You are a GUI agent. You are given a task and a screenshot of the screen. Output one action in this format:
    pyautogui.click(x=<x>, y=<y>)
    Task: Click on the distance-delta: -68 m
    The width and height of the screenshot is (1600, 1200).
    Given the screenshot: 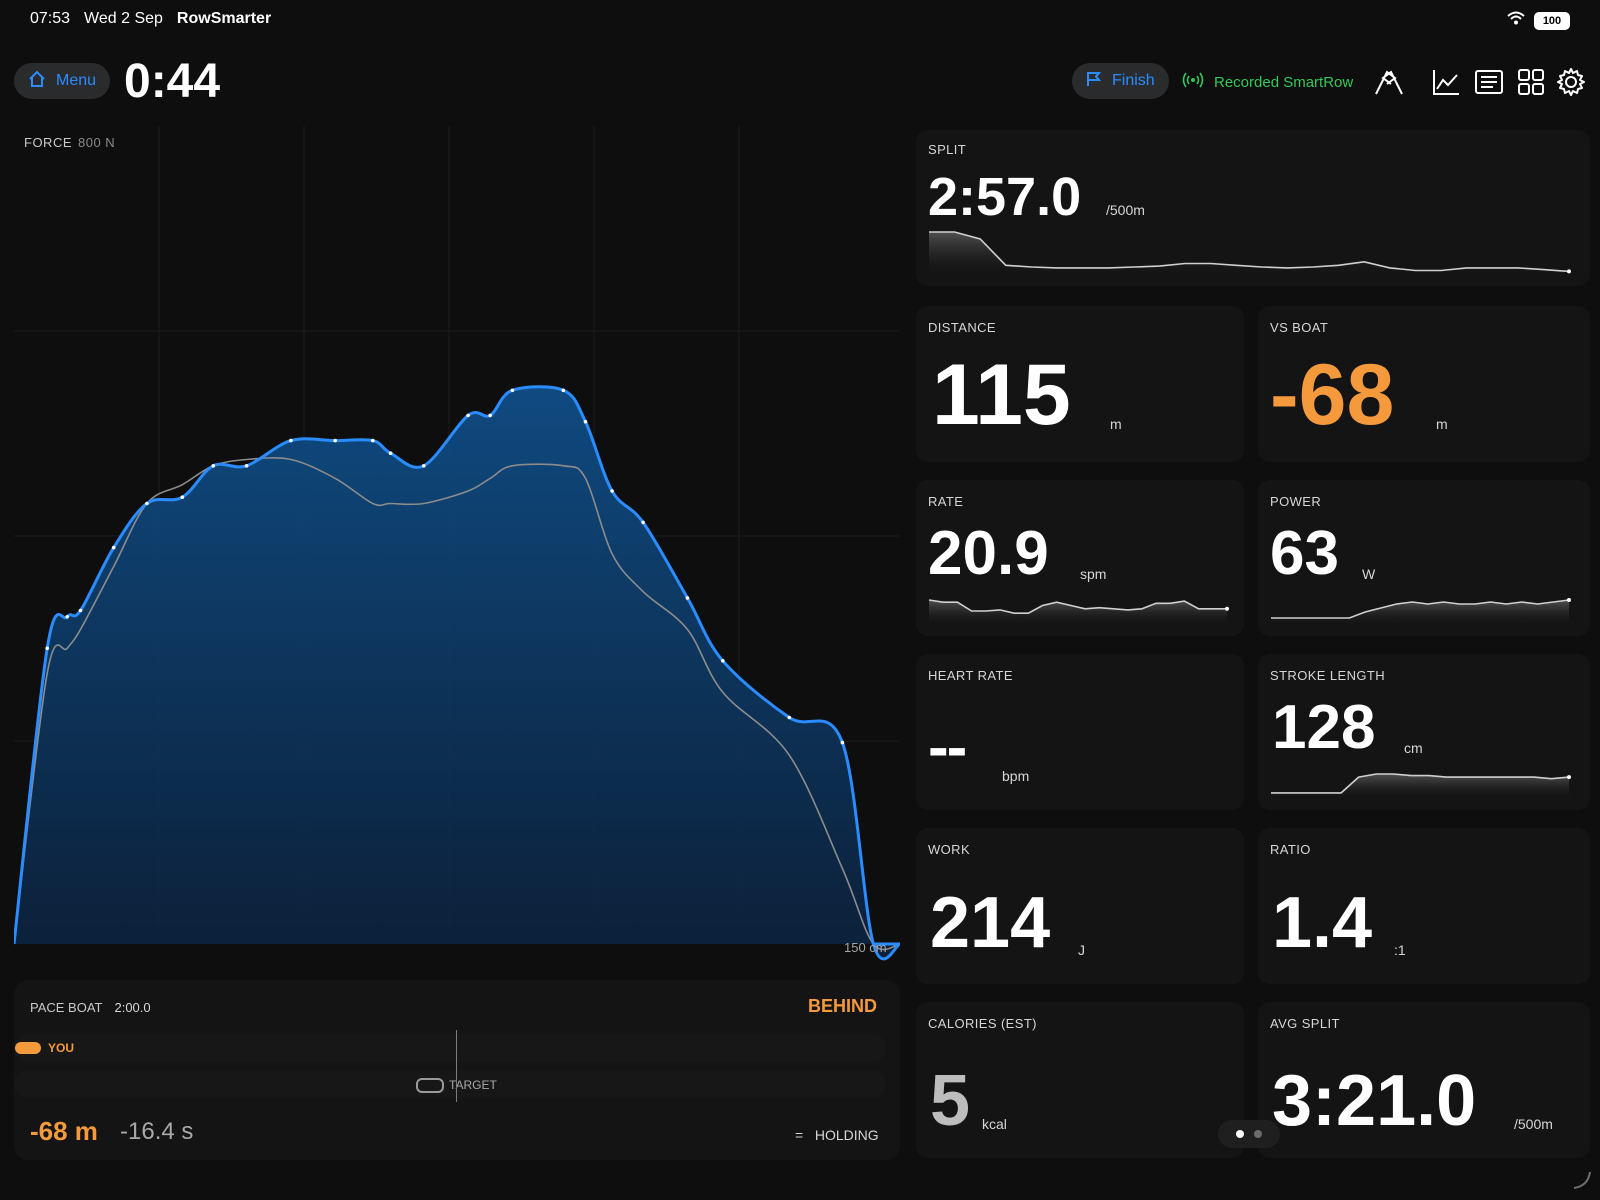 What is the action you would take?
    pyautogui.click(x=64, y=1131)
    